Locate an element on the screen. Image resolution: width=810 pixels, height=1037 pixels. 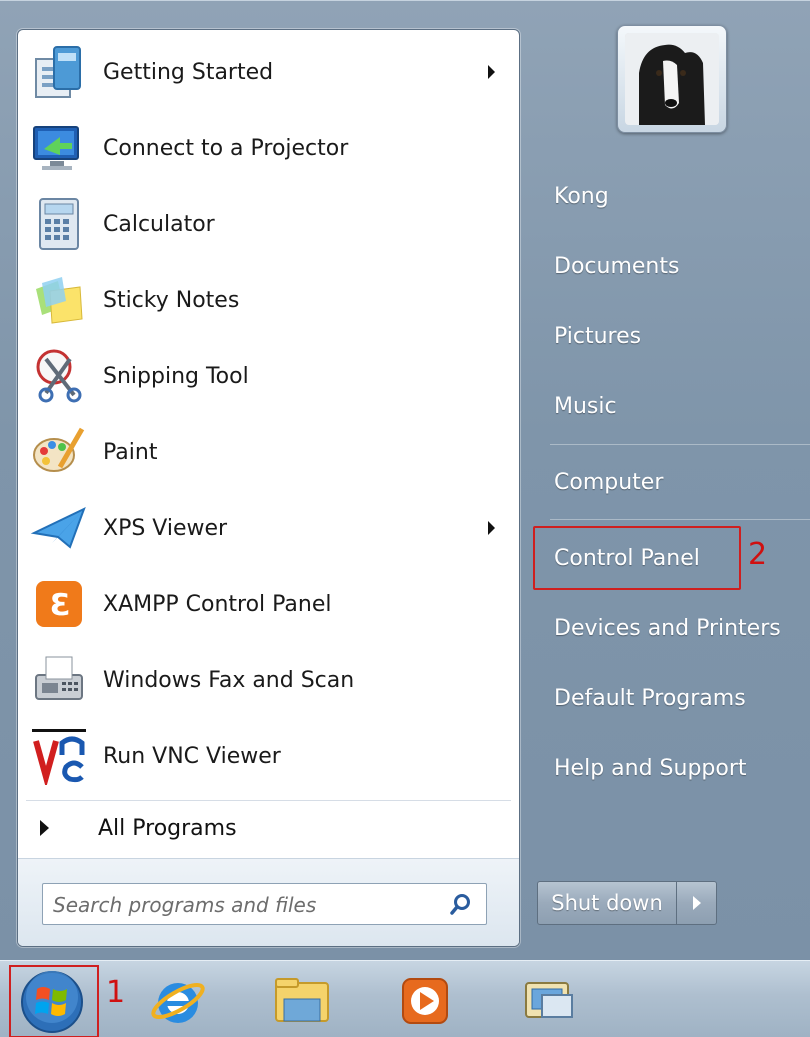
places-item-help-support: Help and Support is located at coordinates (668, 768).